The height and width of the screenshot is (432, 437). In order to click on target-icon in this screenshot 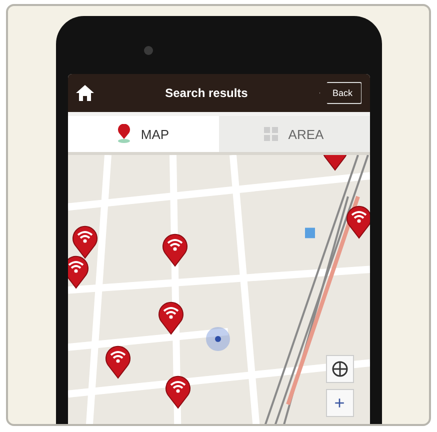, I will do `click(339, 369)`.